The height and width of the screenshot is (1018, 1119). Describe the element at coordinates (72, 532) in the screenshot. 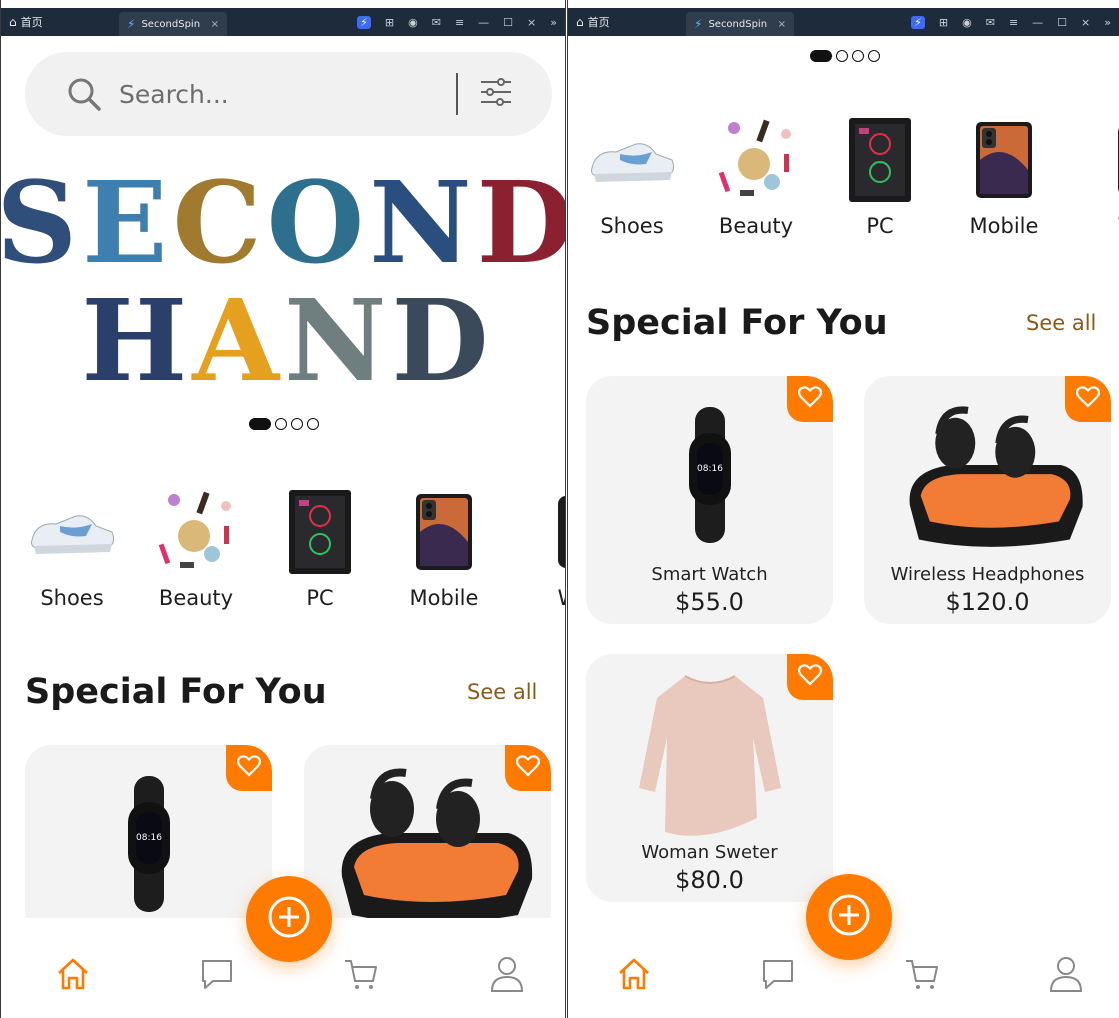

I see `sneaker-icon` at that location.